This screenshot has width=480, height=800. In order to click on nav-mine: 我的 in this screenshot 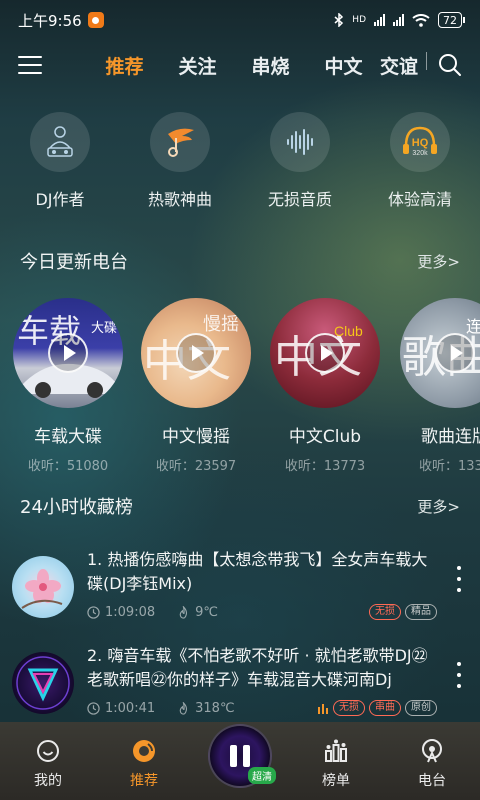, I will do `click(48, 761)`.